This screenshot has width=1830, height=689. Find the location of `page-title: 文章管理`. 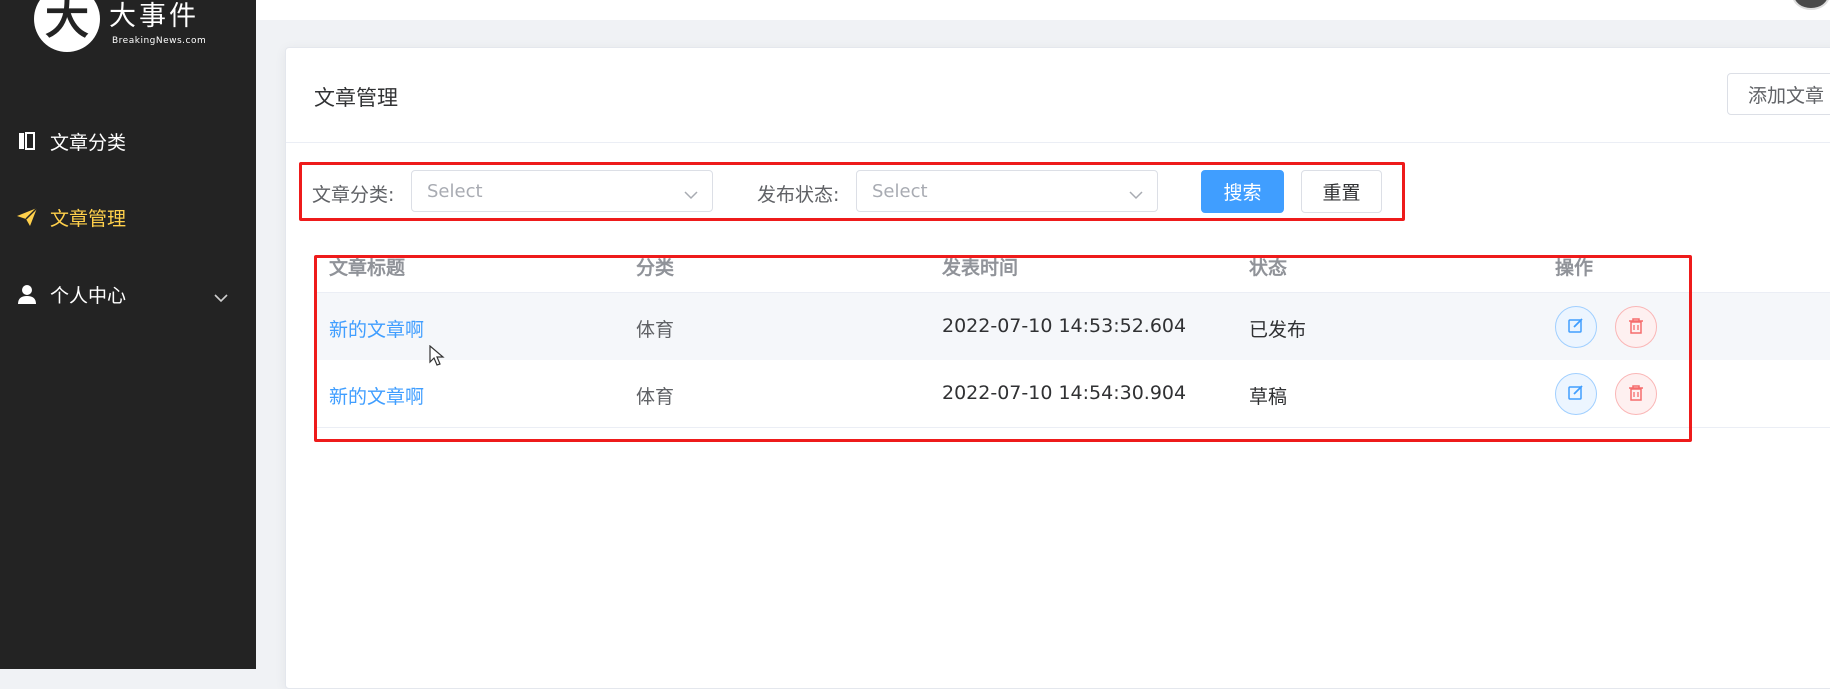

page-title: 文章管理 is located at coordinates (356, 98).